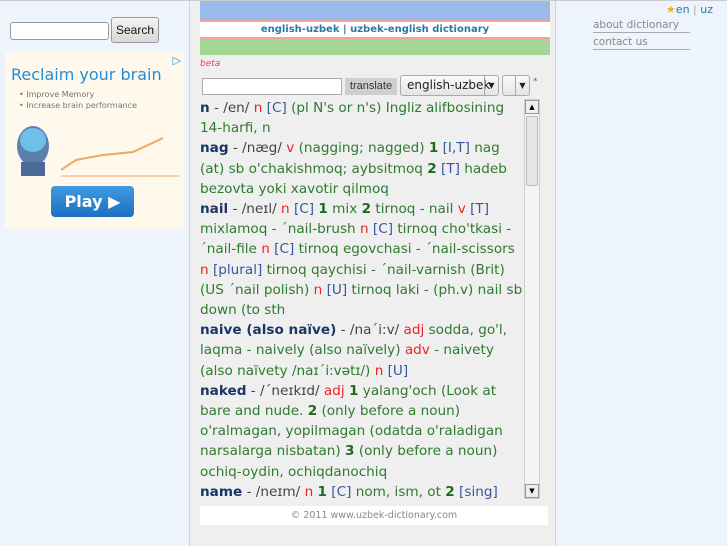 Image resolution: width=727 pixels, height=546 pixels. Describe the element at coordinates (92, 201) in the screenshot. I see `play-button: Play ▶` at that location.